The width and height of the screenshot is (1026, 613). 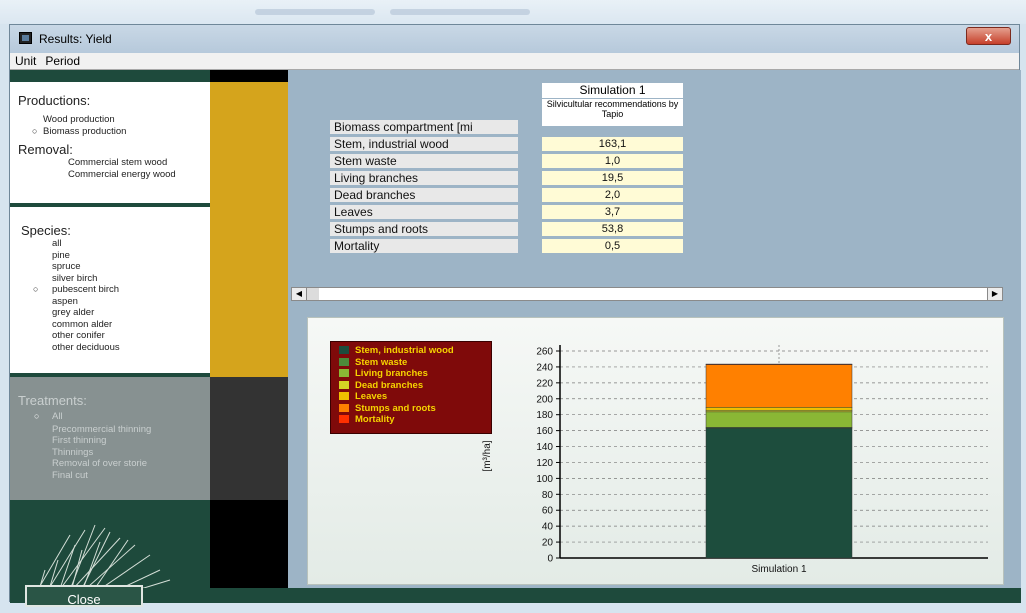 I want to click on window-title: Results: Yield, so click(x=75, y=39).